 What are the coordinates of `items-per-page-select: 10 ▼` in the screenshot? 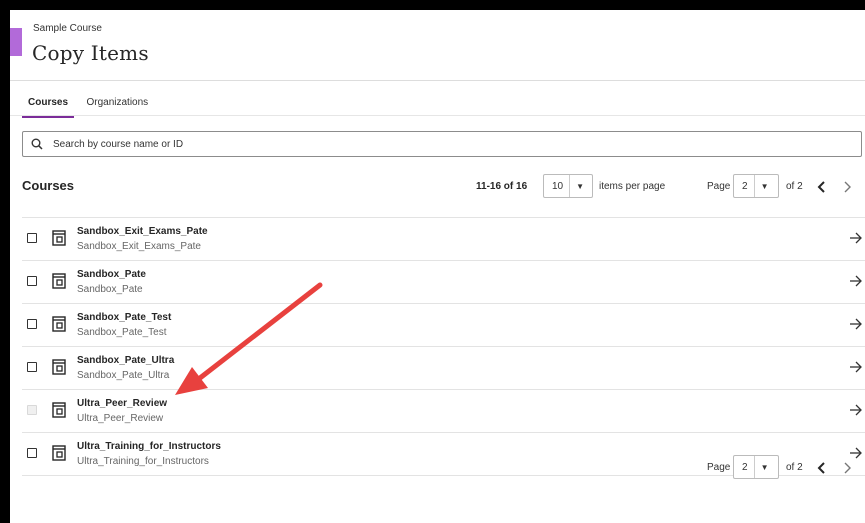 It's located at (568, 186).